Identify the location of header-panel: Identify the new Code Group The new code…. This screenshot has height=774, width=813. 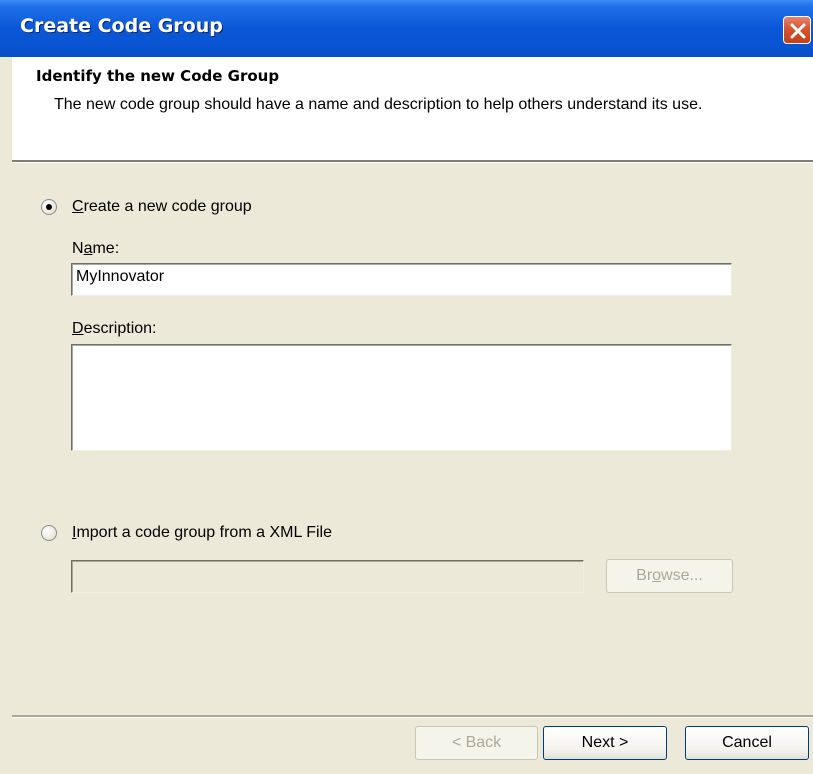
(412, 108).